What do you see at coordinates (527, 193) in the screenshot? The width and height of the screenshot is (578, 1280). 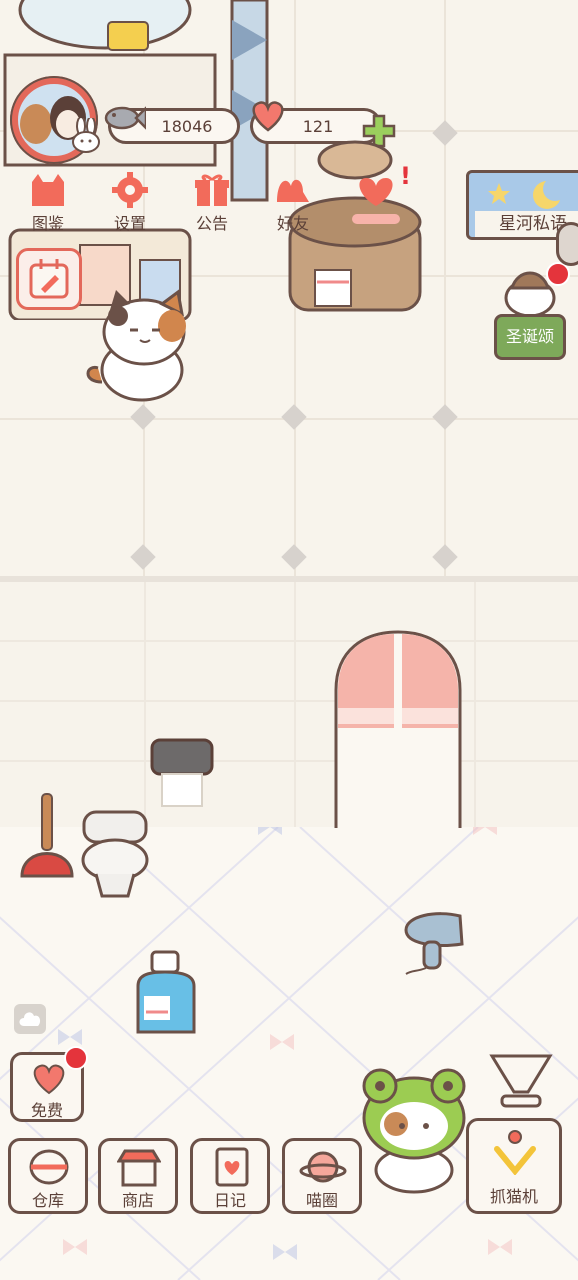 I see `moon-icon` at bounding box center [527, 193].